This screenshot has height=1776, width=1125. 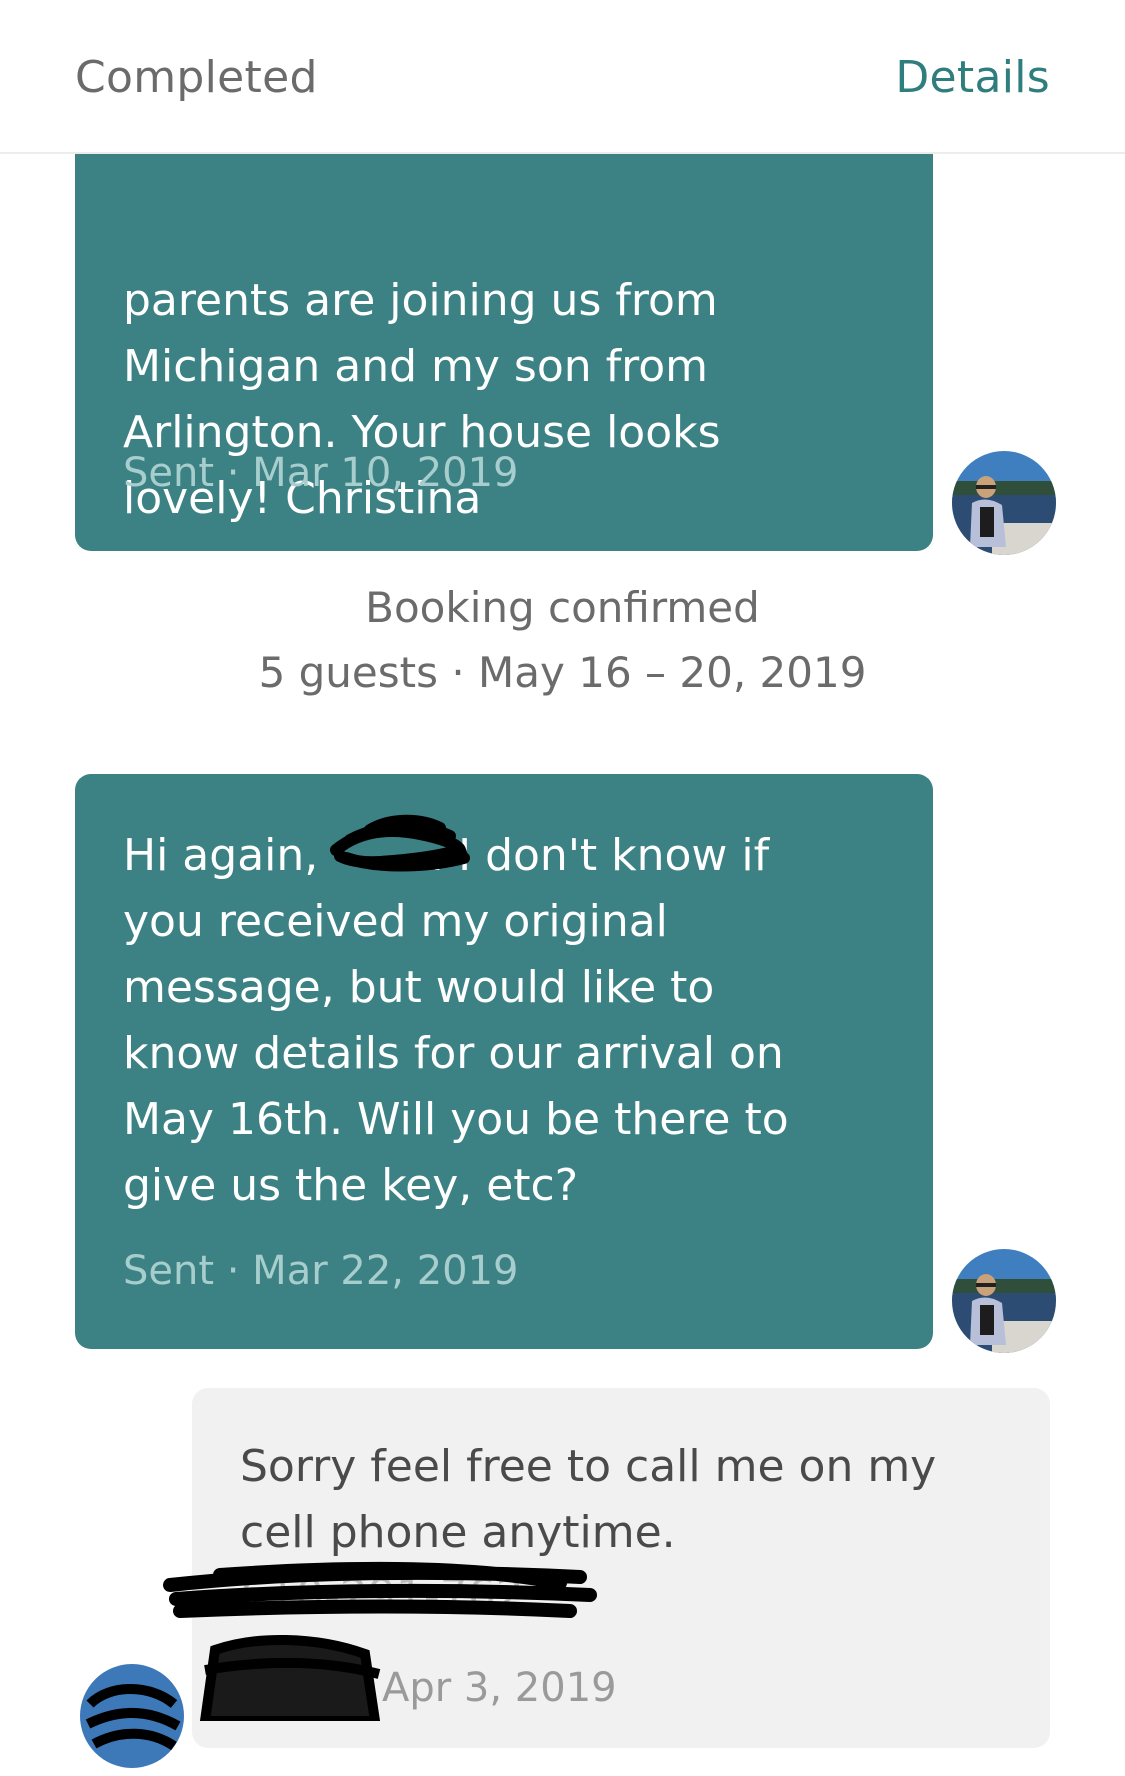 I want to click on message-sent-date: Sent · Mar 22, 2019, so click(x=321, y=1271).